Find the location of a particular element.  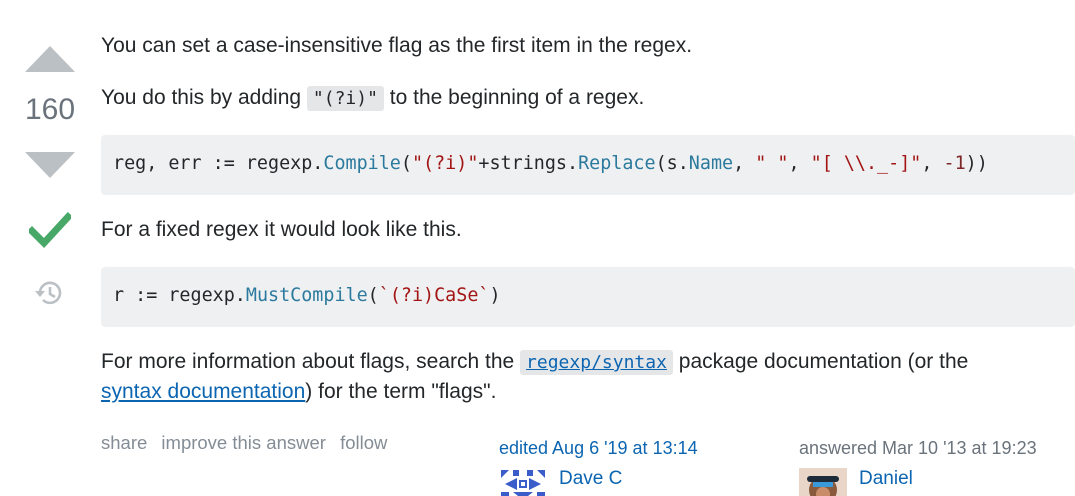

checkmark-icon is located at coordinates (50, 230).